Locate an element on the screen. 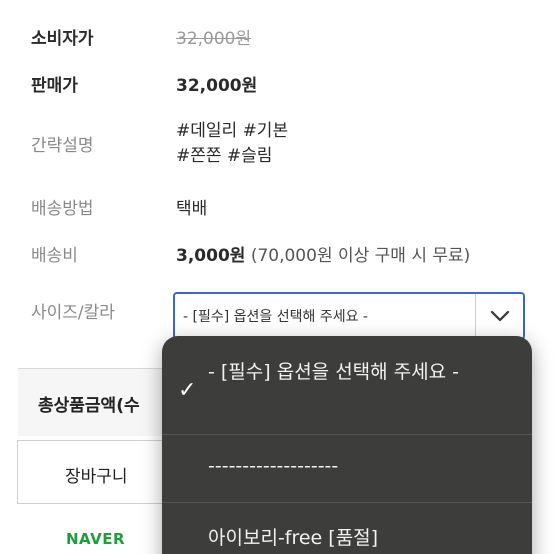 The width and height of the screenshot is (554, 554). sale-price-value: 32,000원 is located at coordinates (217, 86).